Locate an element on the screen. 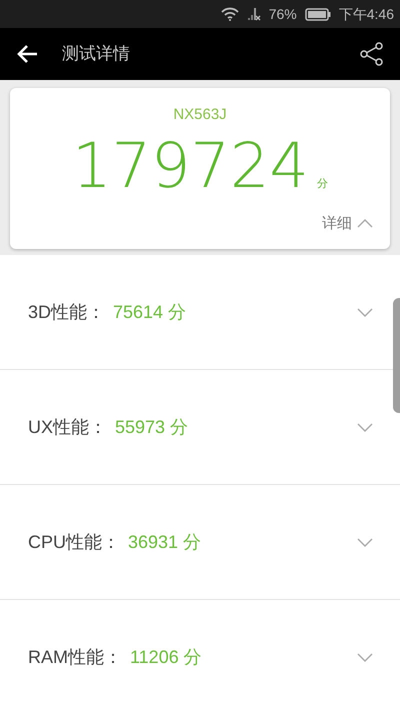 The image size is (400, 711). total-score: 179724 is located at coordinates (190, 165).